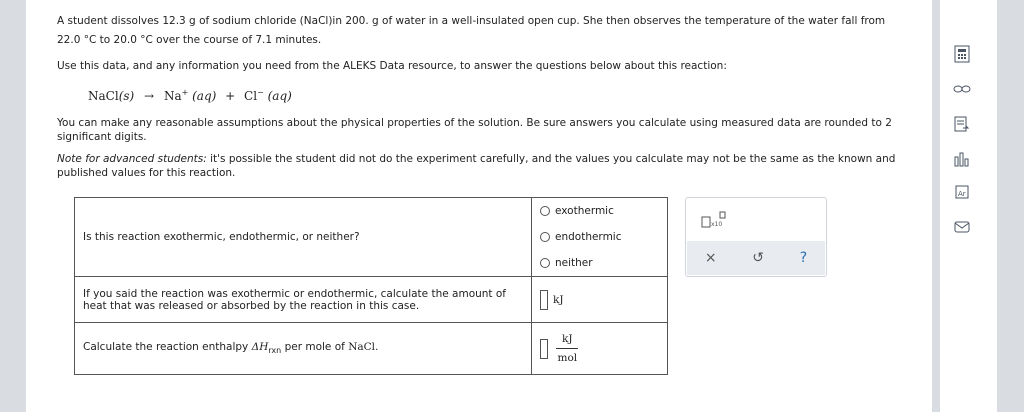  I want to click on periodic-table-icon: Ar, so click(962, 192).